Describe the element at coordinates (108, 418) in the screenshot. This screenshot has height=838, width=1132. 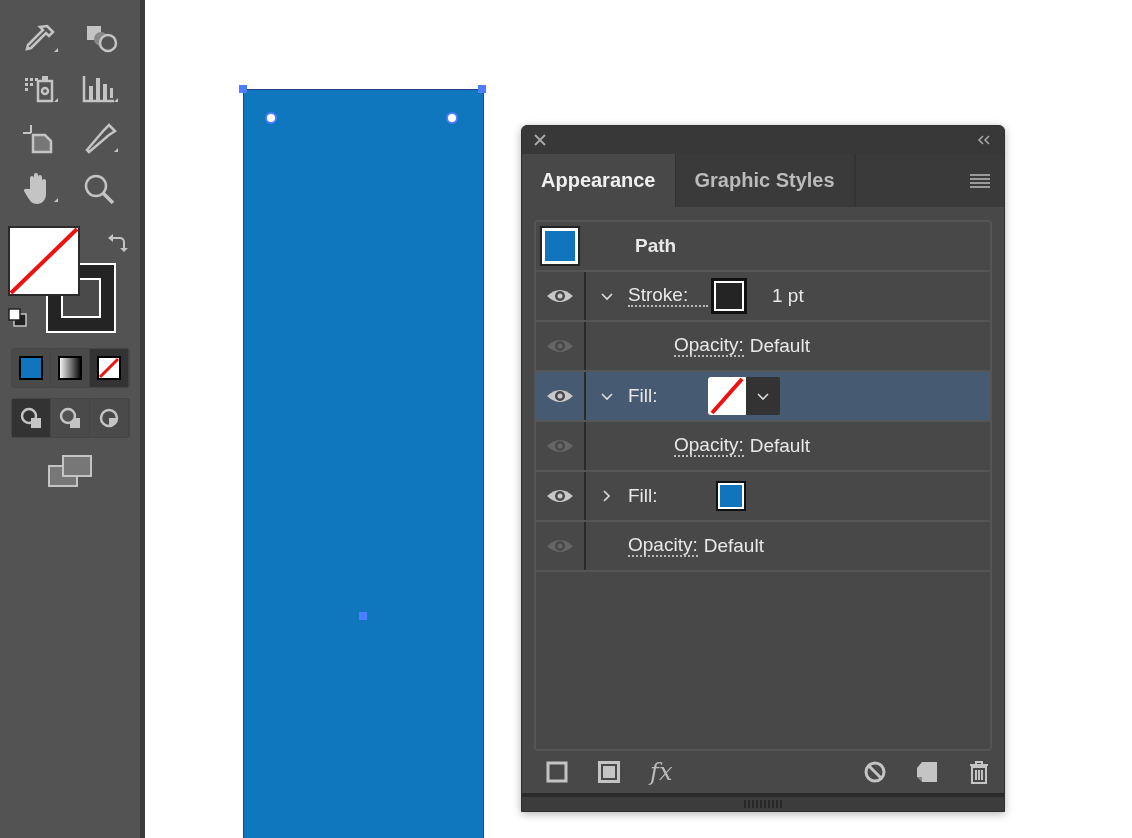
I see `draw-inside-icon` at that location.